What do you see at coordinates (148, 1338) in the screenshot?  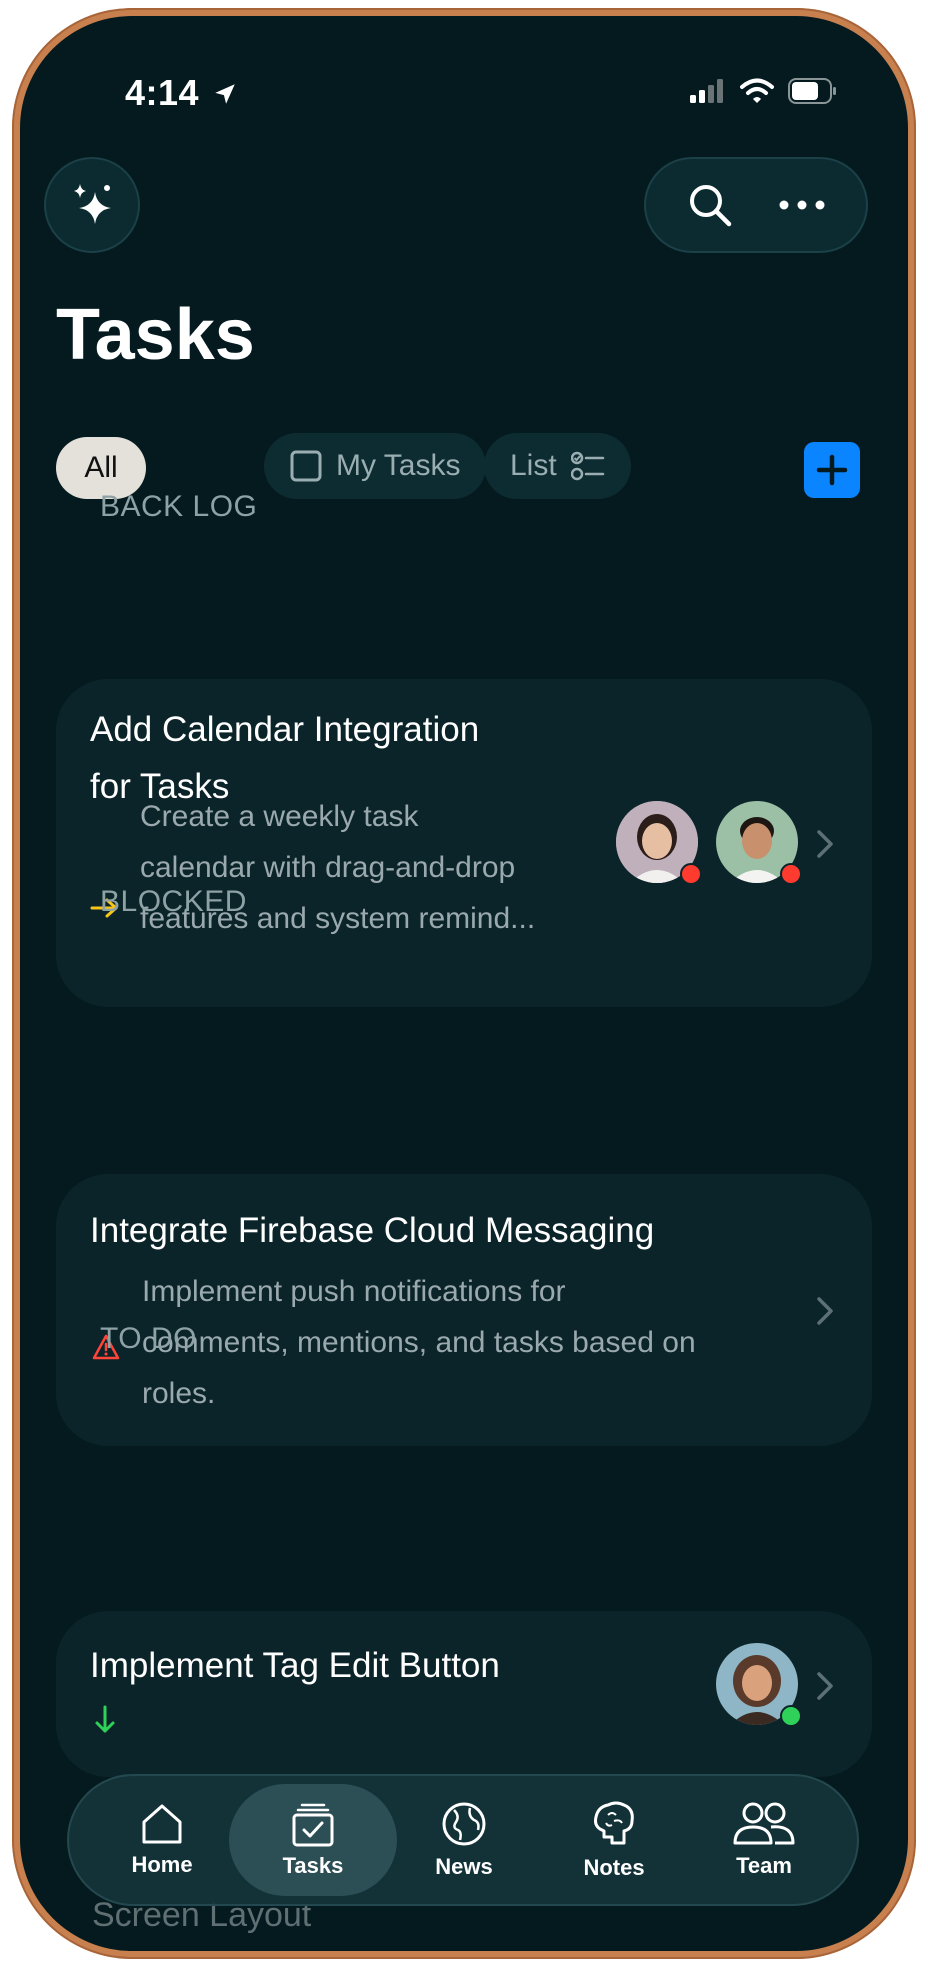 I see `section-label-todo: TO DO` at bounding box center [148, 1338].